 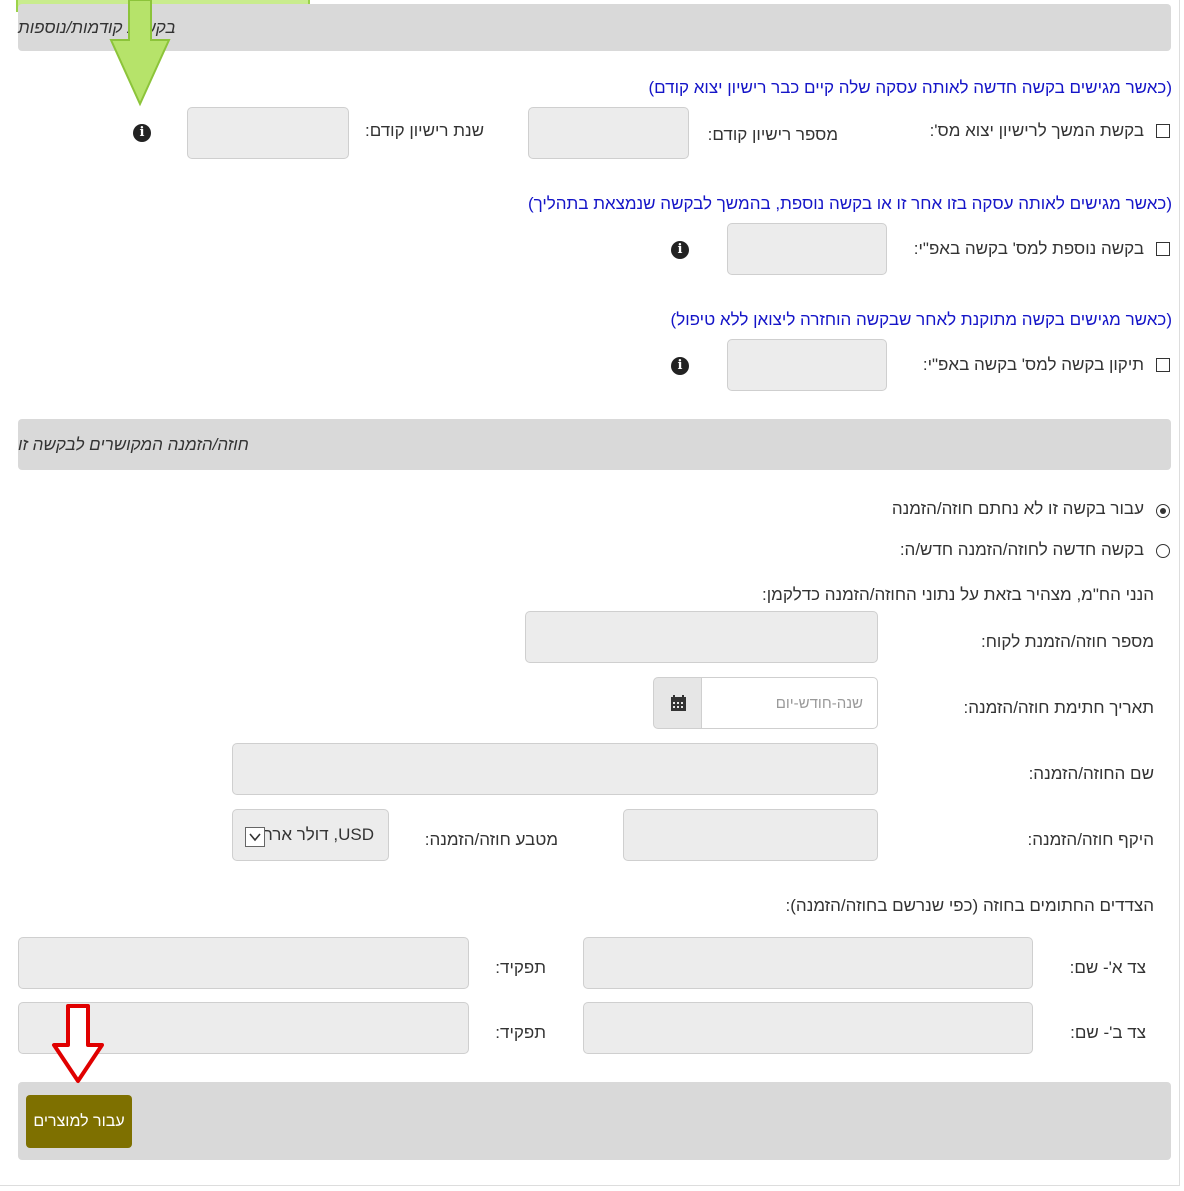 What do you see at coordinates (424, 130) in the screenshot?
I see `prev-license-year-label: שנת רישיון קודם:` at bounding box center [424, 130].